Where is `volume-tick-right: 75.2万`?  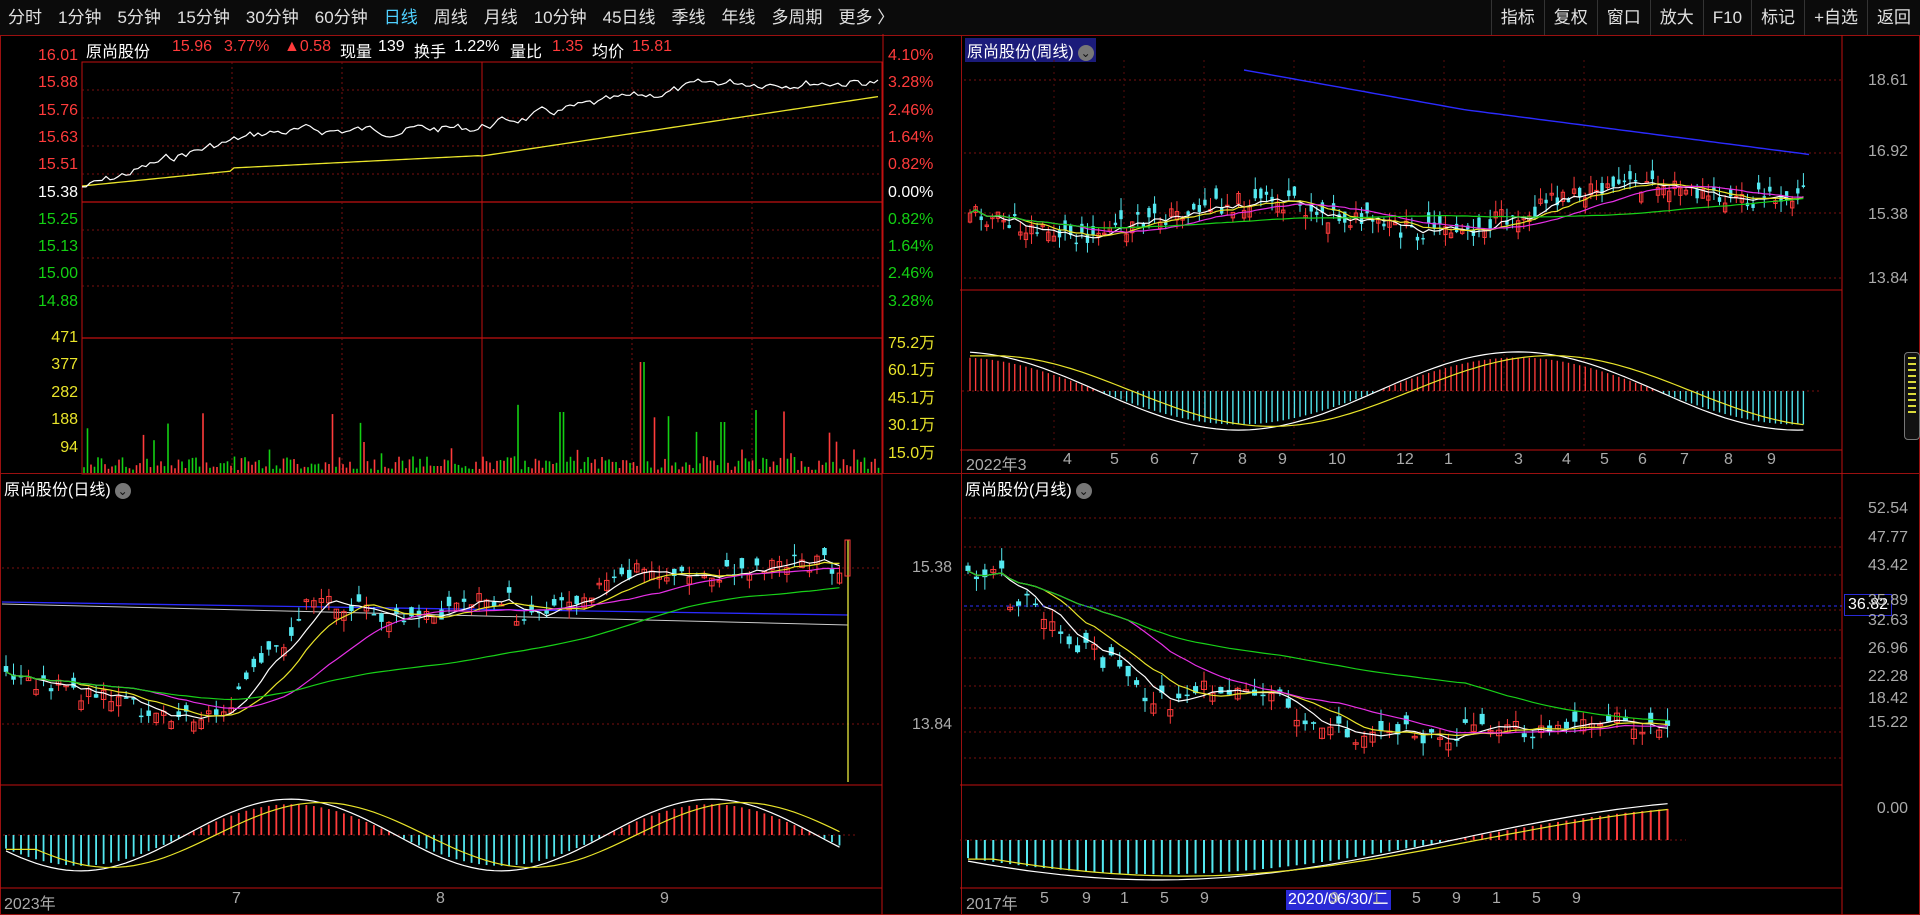 volume-tick-right: 75.2万 is located at coordinates (912, 343).